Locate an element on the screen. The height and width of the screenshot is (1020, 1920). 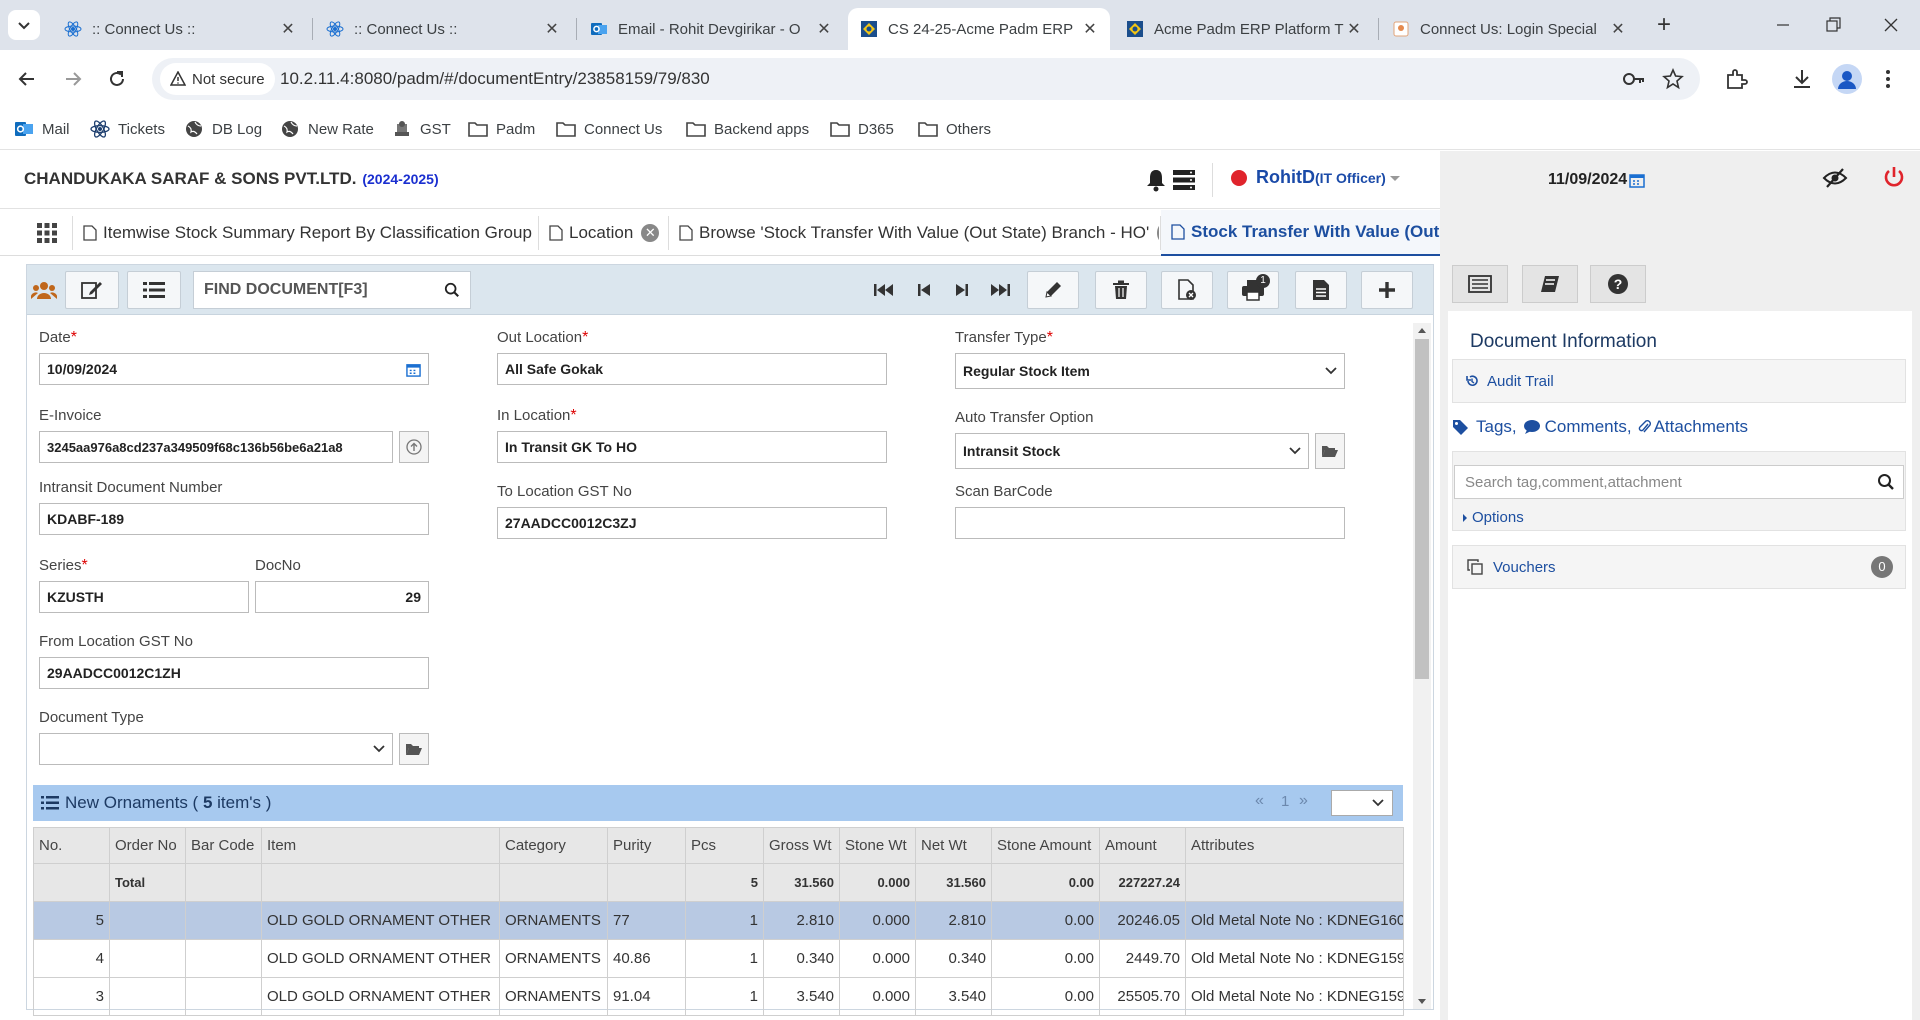
tab-search-button is located at coordinates (24, 25).